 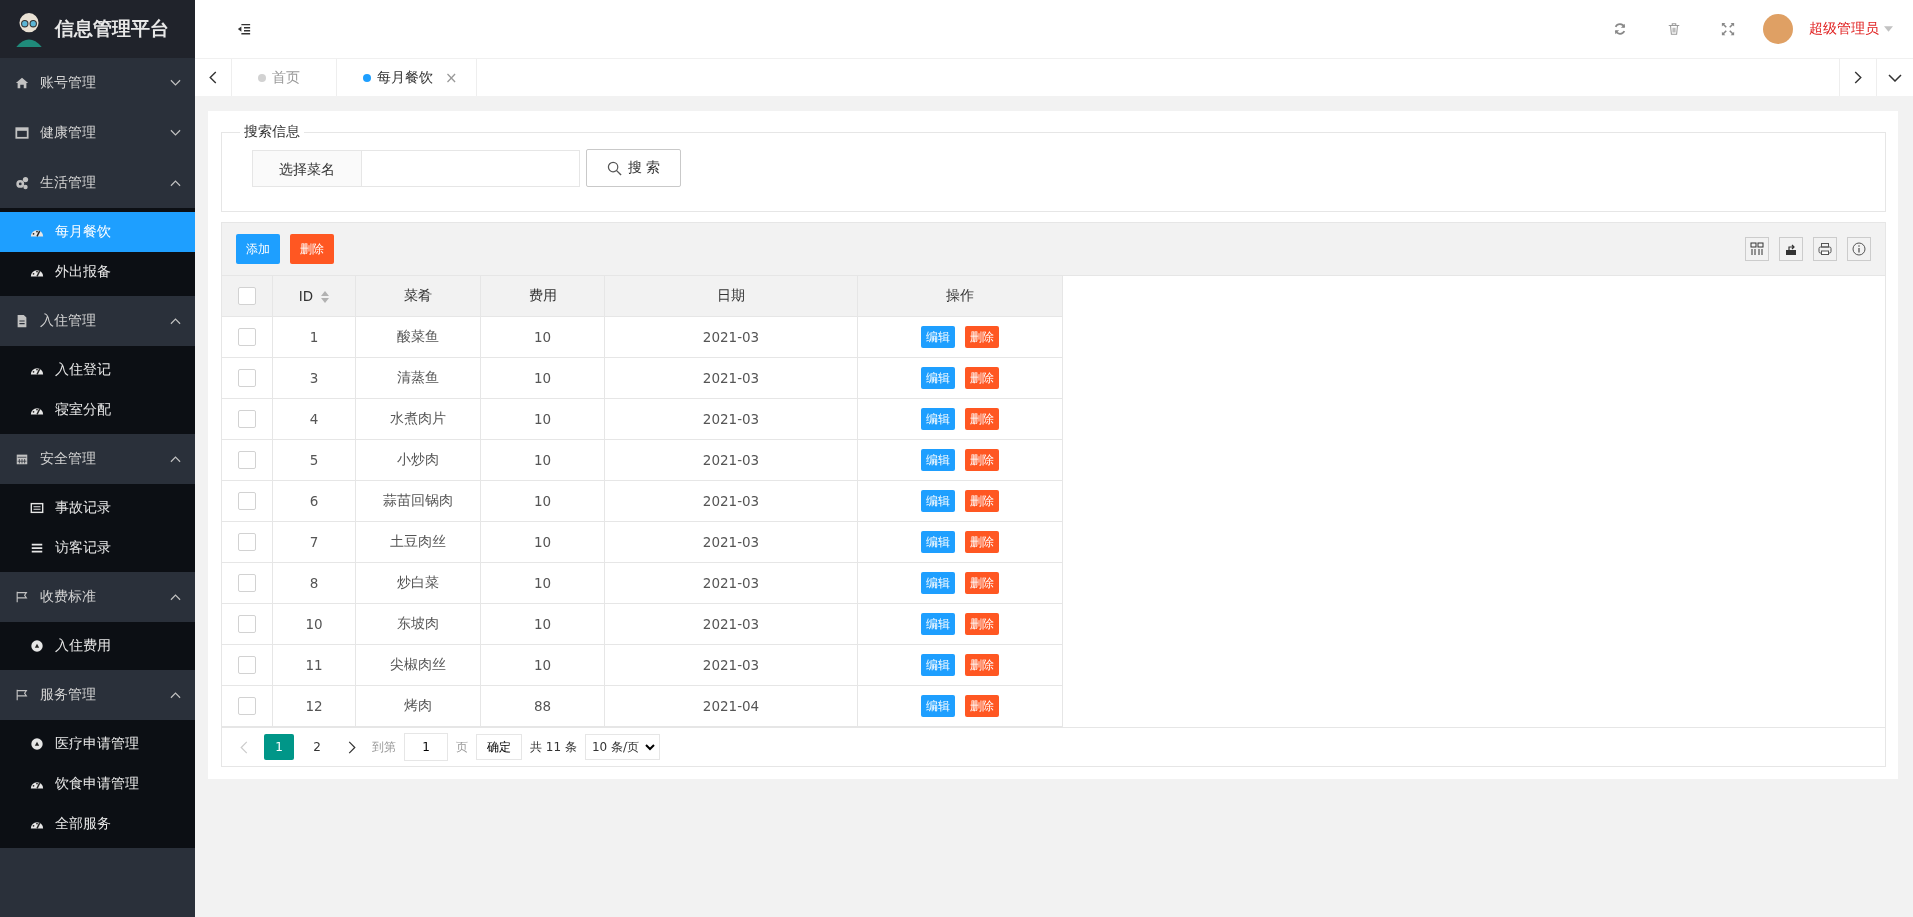 I want to click on table-cell: 5, so click(x=314, y=460).